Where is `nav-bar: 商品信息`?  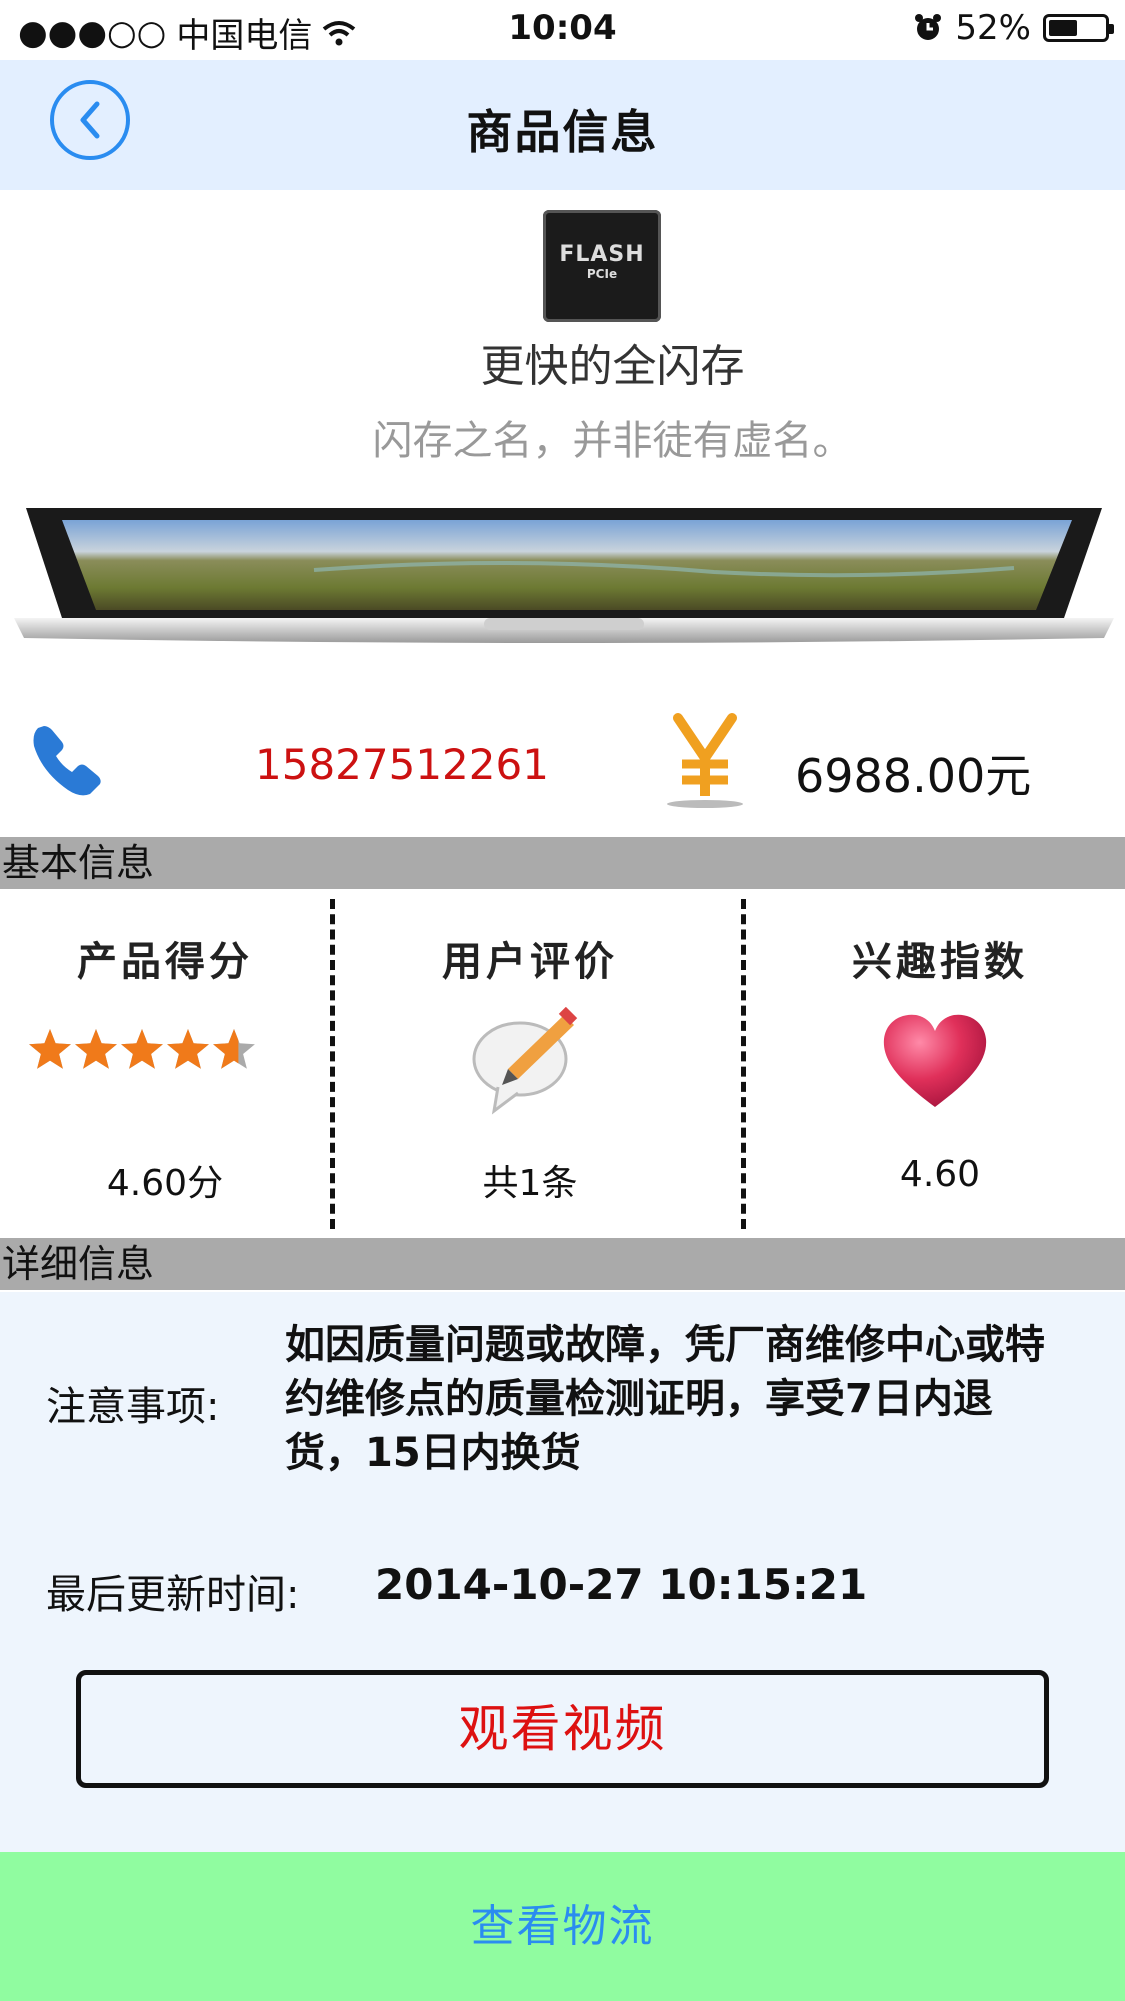 nav-bar: 商品信息 is located at coordinates (562, 125).